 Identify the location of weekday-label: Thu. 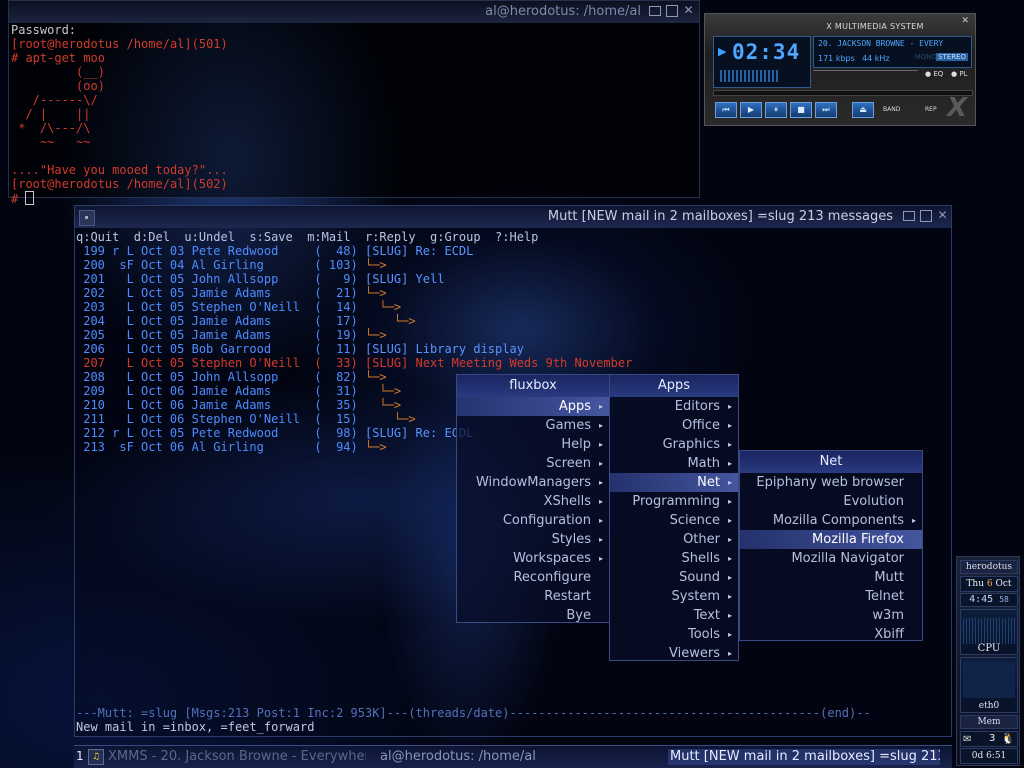
(975, 584).